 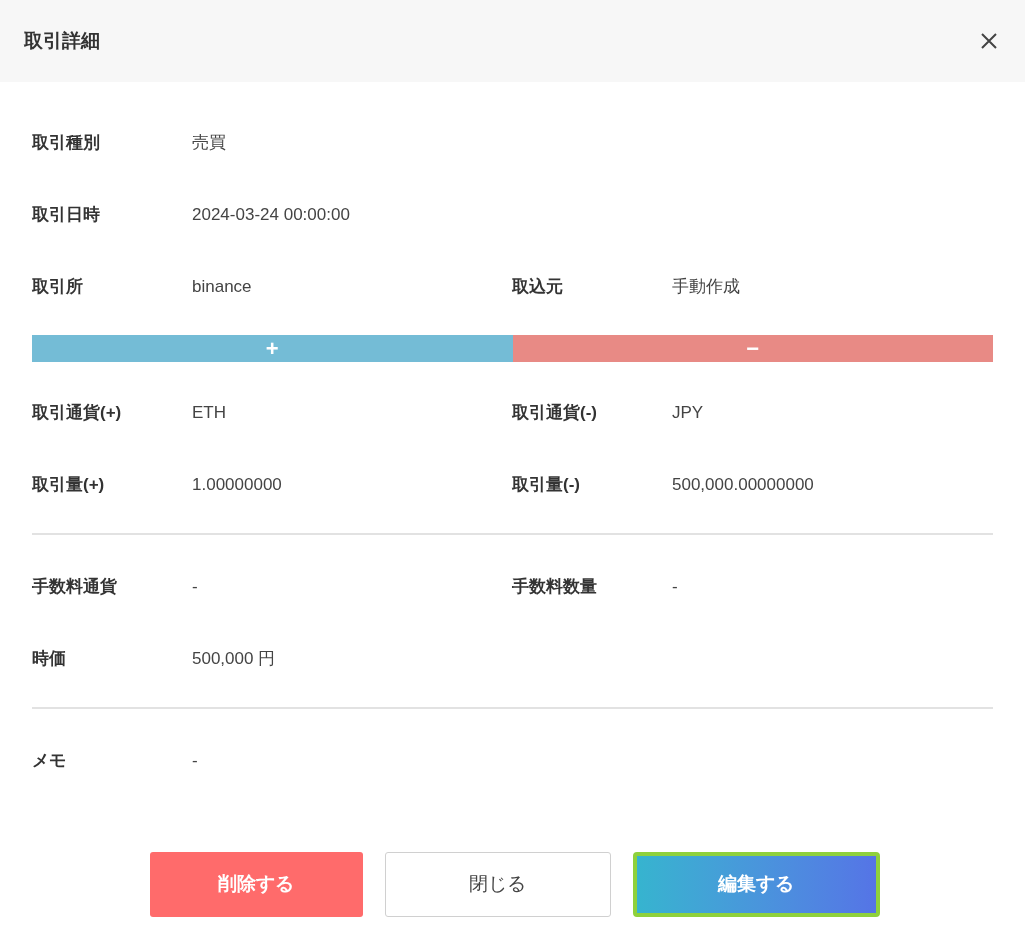 I want to click on field-value: 500,000 円, so click(x=234, y=659).